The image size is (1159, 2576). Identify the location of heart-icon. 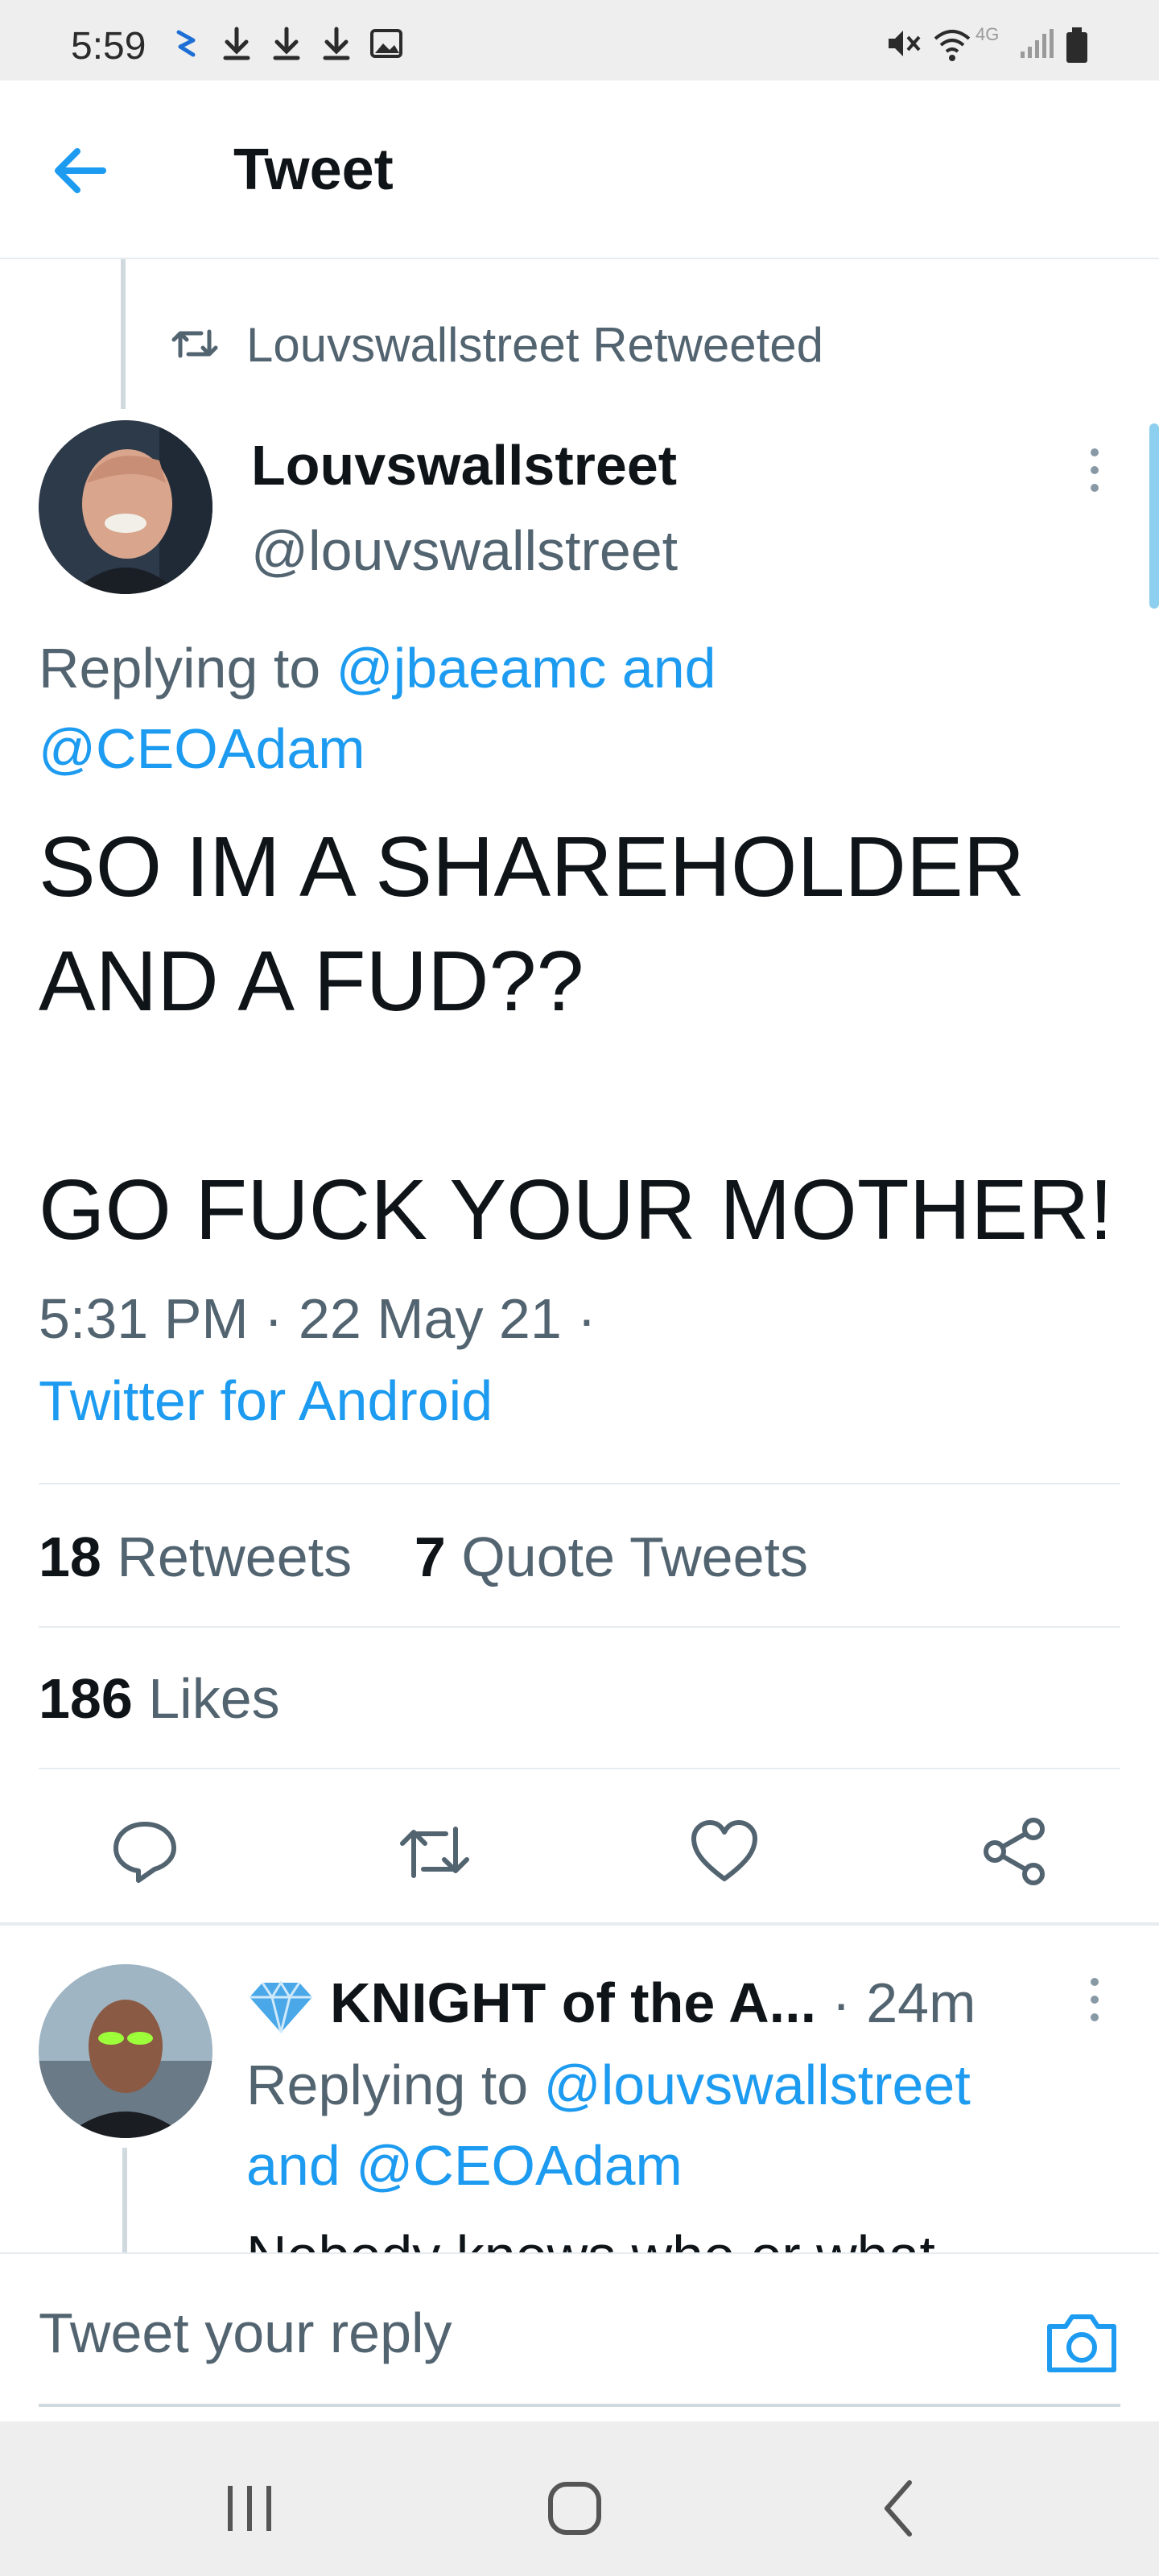
(724, 1851).